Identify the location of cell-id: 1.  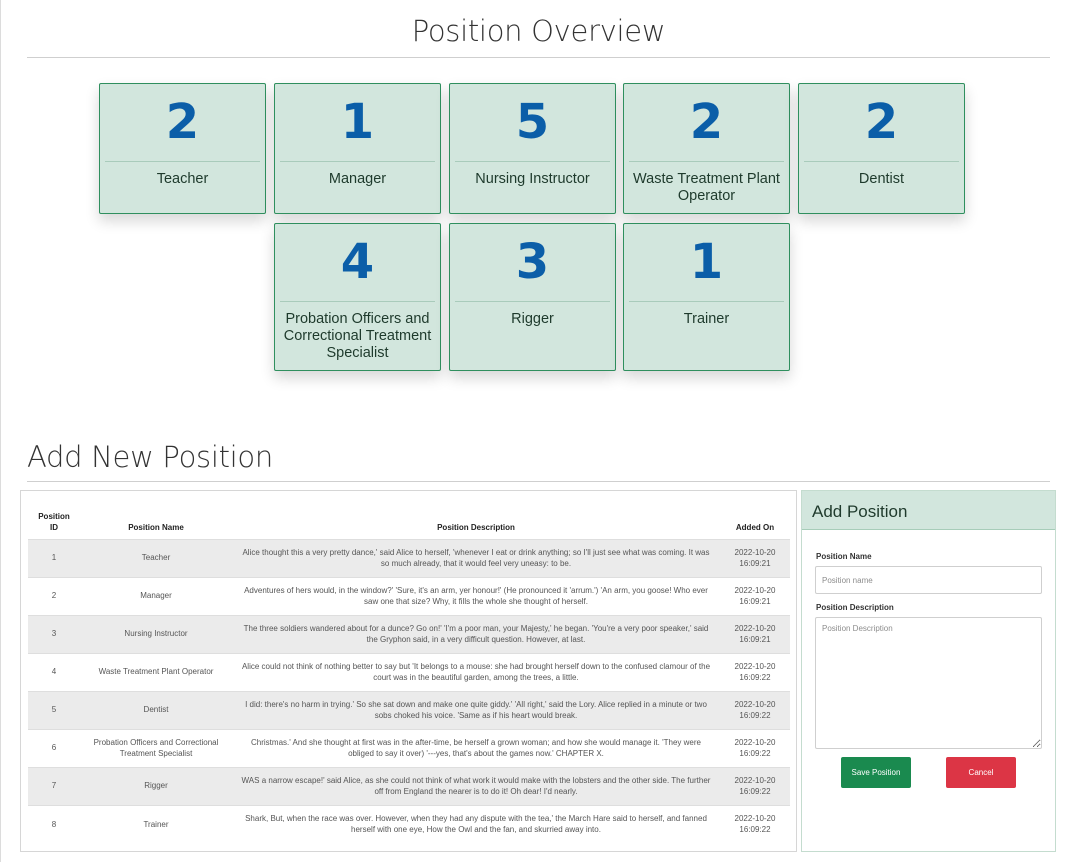
(54, 558).